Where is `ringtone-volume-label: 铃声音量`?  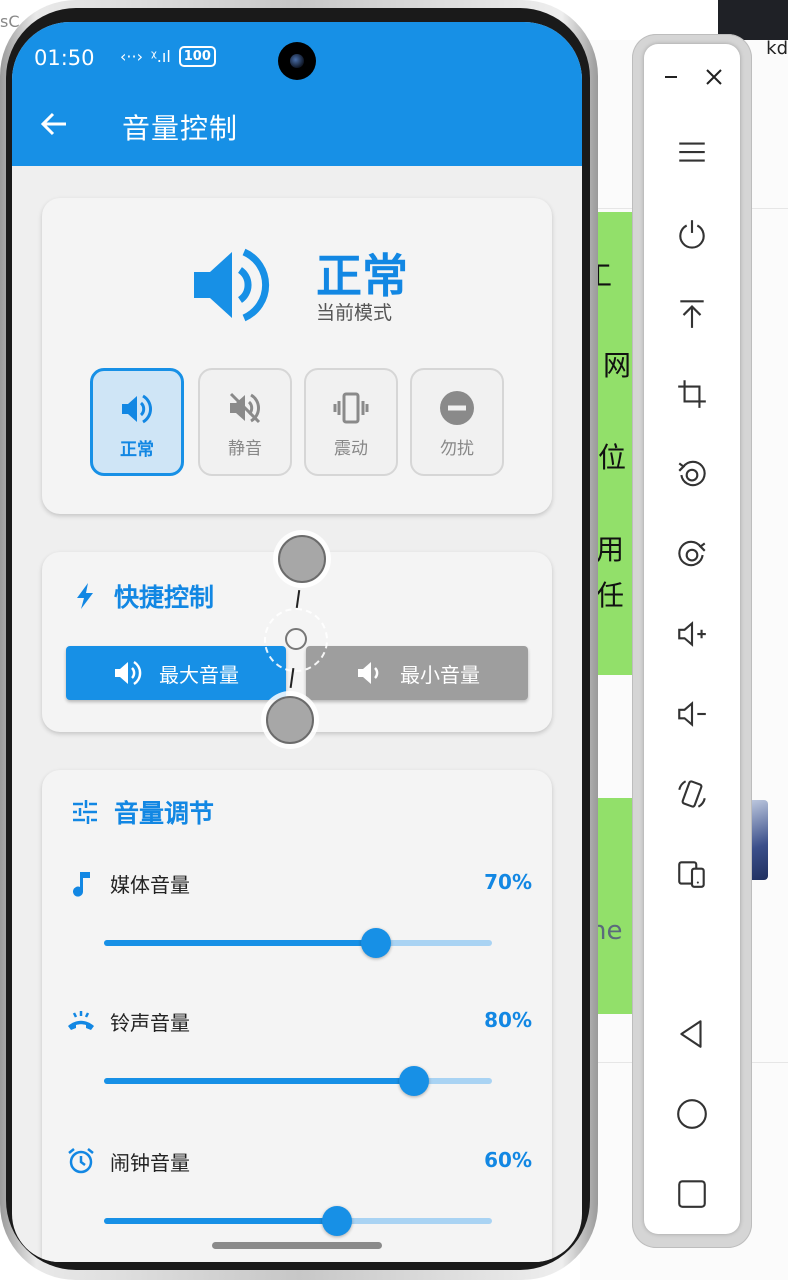 ringtone-volume-label: 铃声音量 is located at coordinates (128, 1021).